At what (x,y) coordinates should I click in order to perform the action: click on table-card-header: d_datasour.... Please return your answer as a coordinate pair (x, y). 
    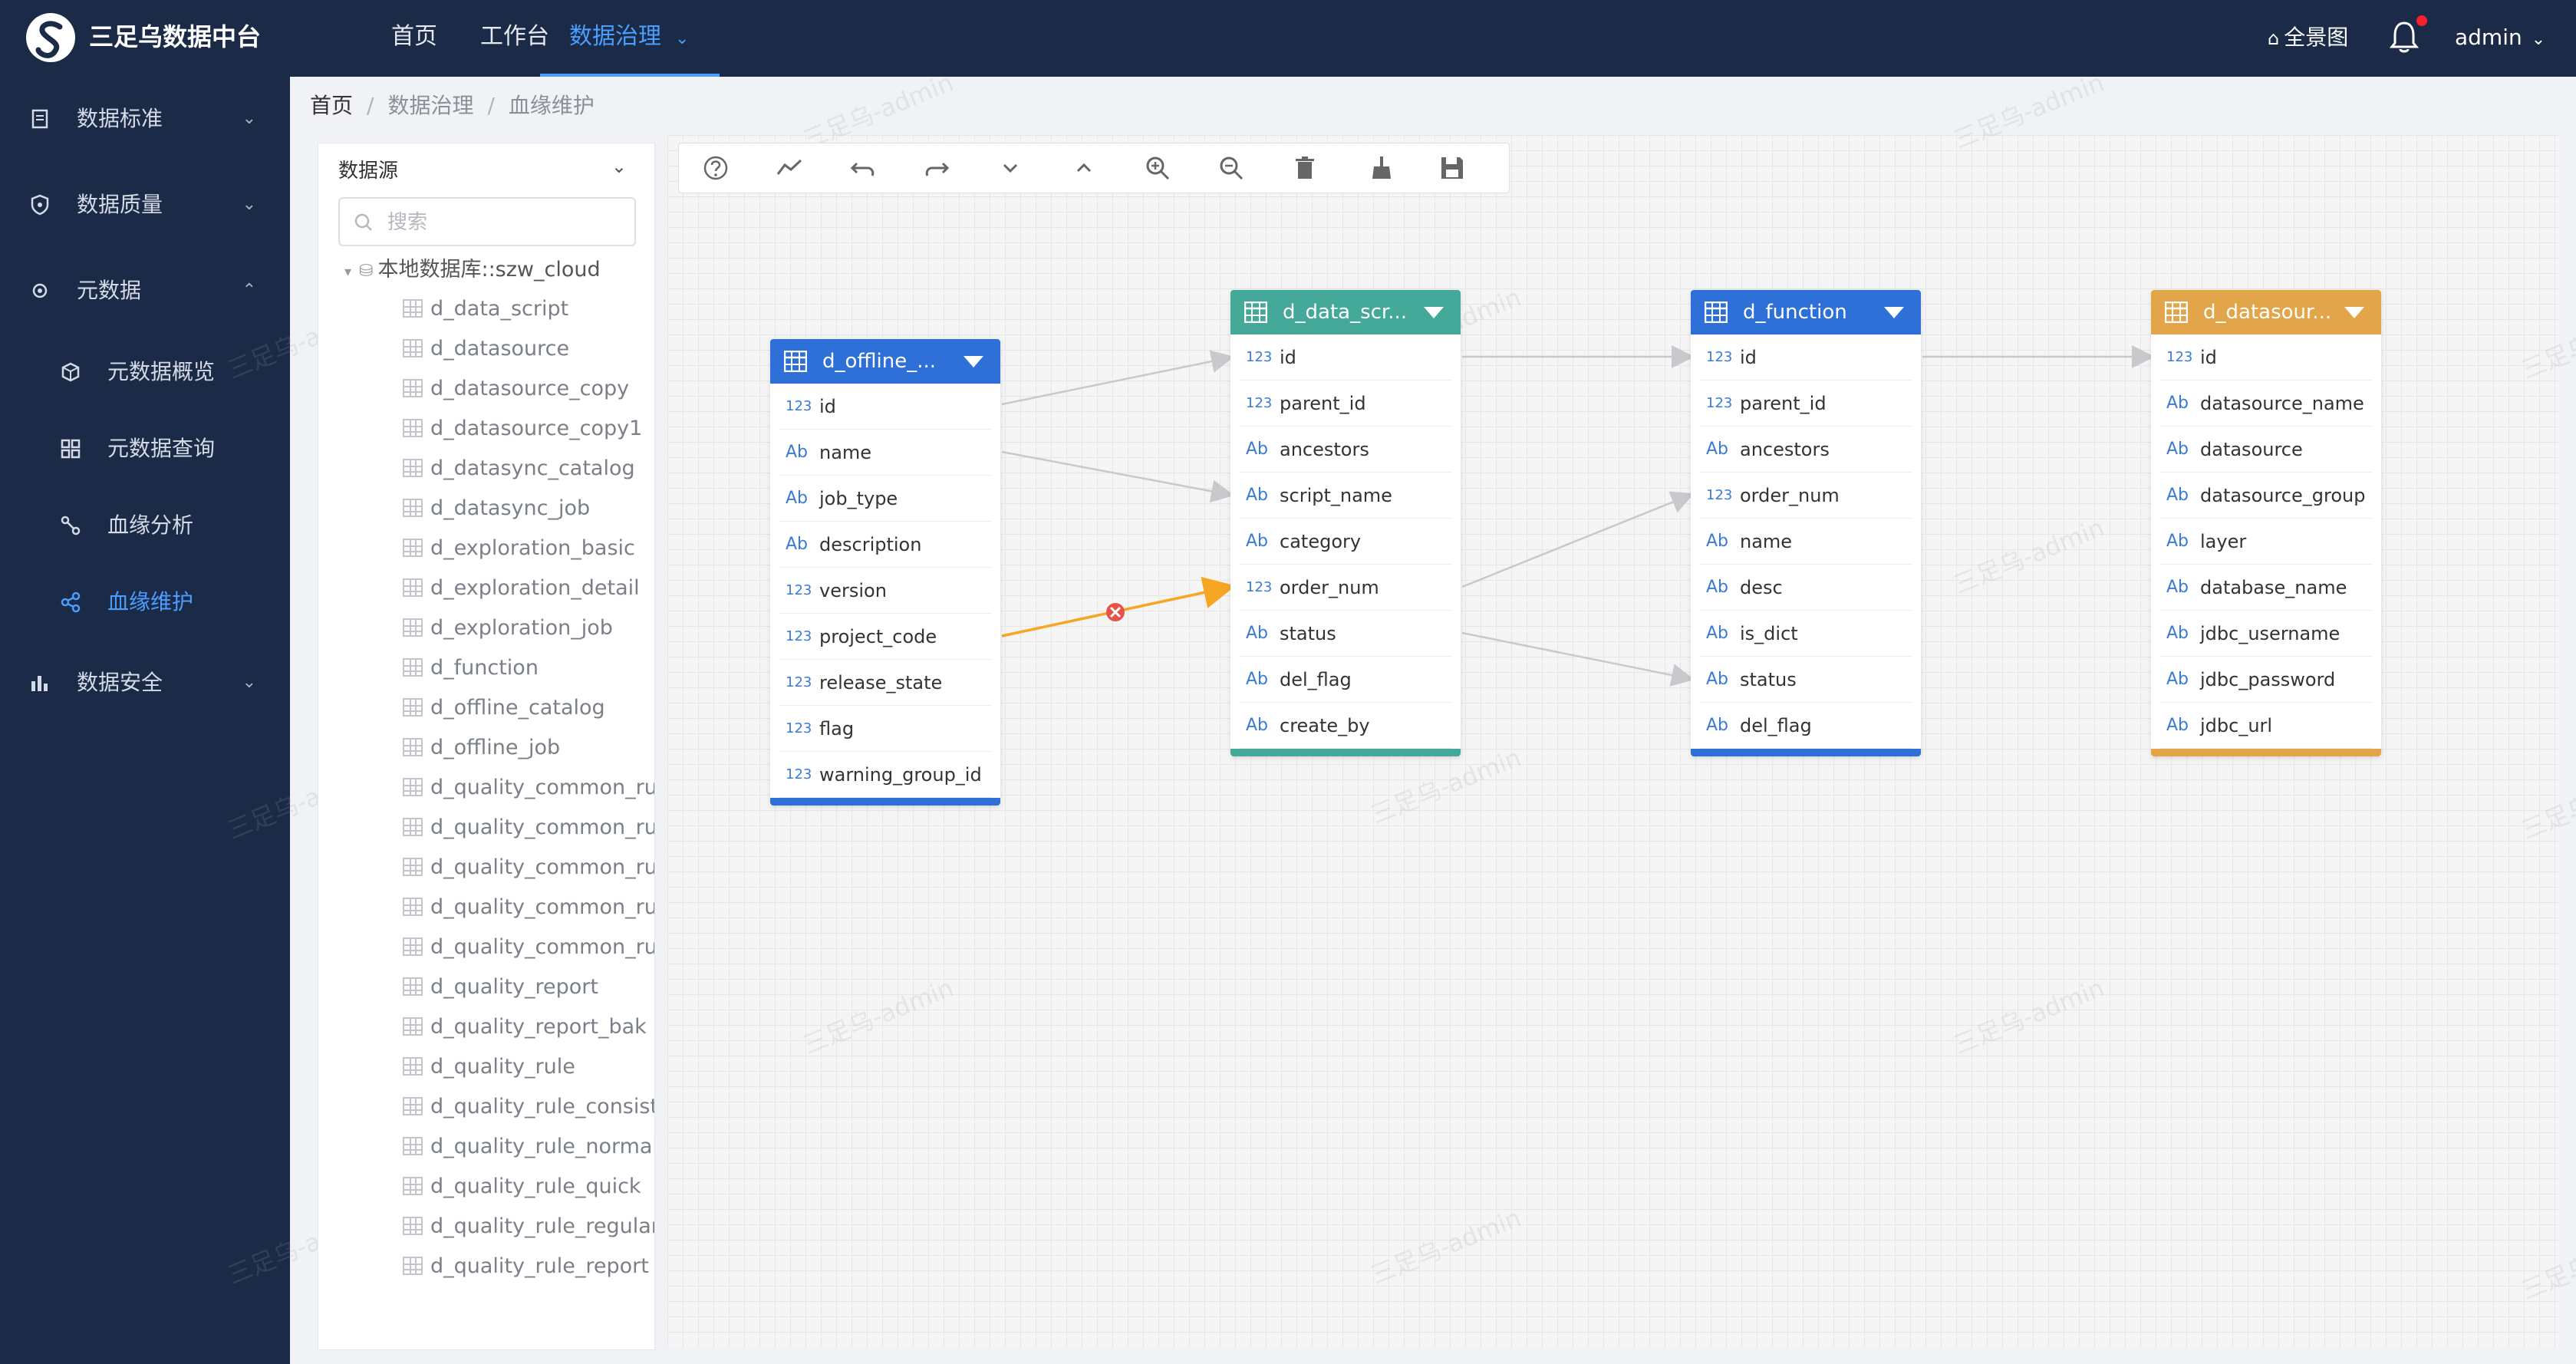
    Looking at the image, I should click on (2266, 312).